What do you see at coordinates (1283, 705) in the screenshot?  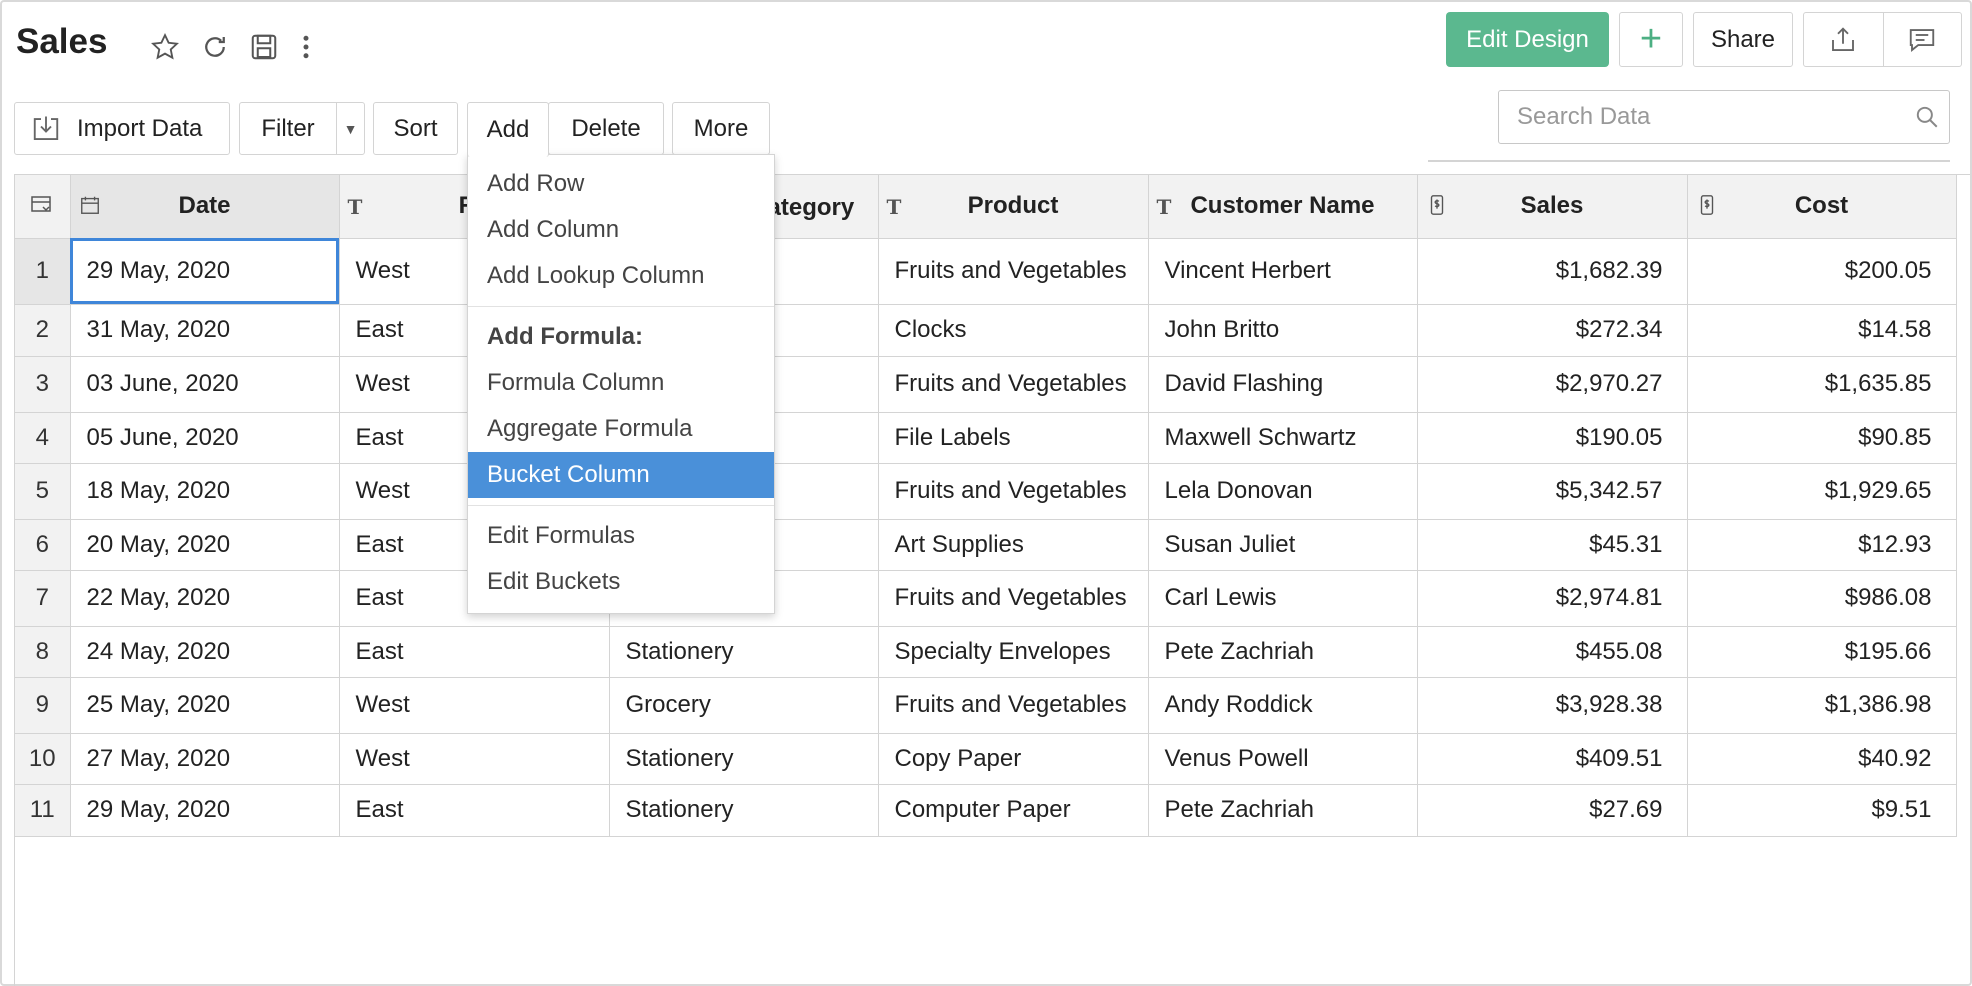 I see `cell-customer-name: Andy Roddick` at bounding box center [1283, 705].